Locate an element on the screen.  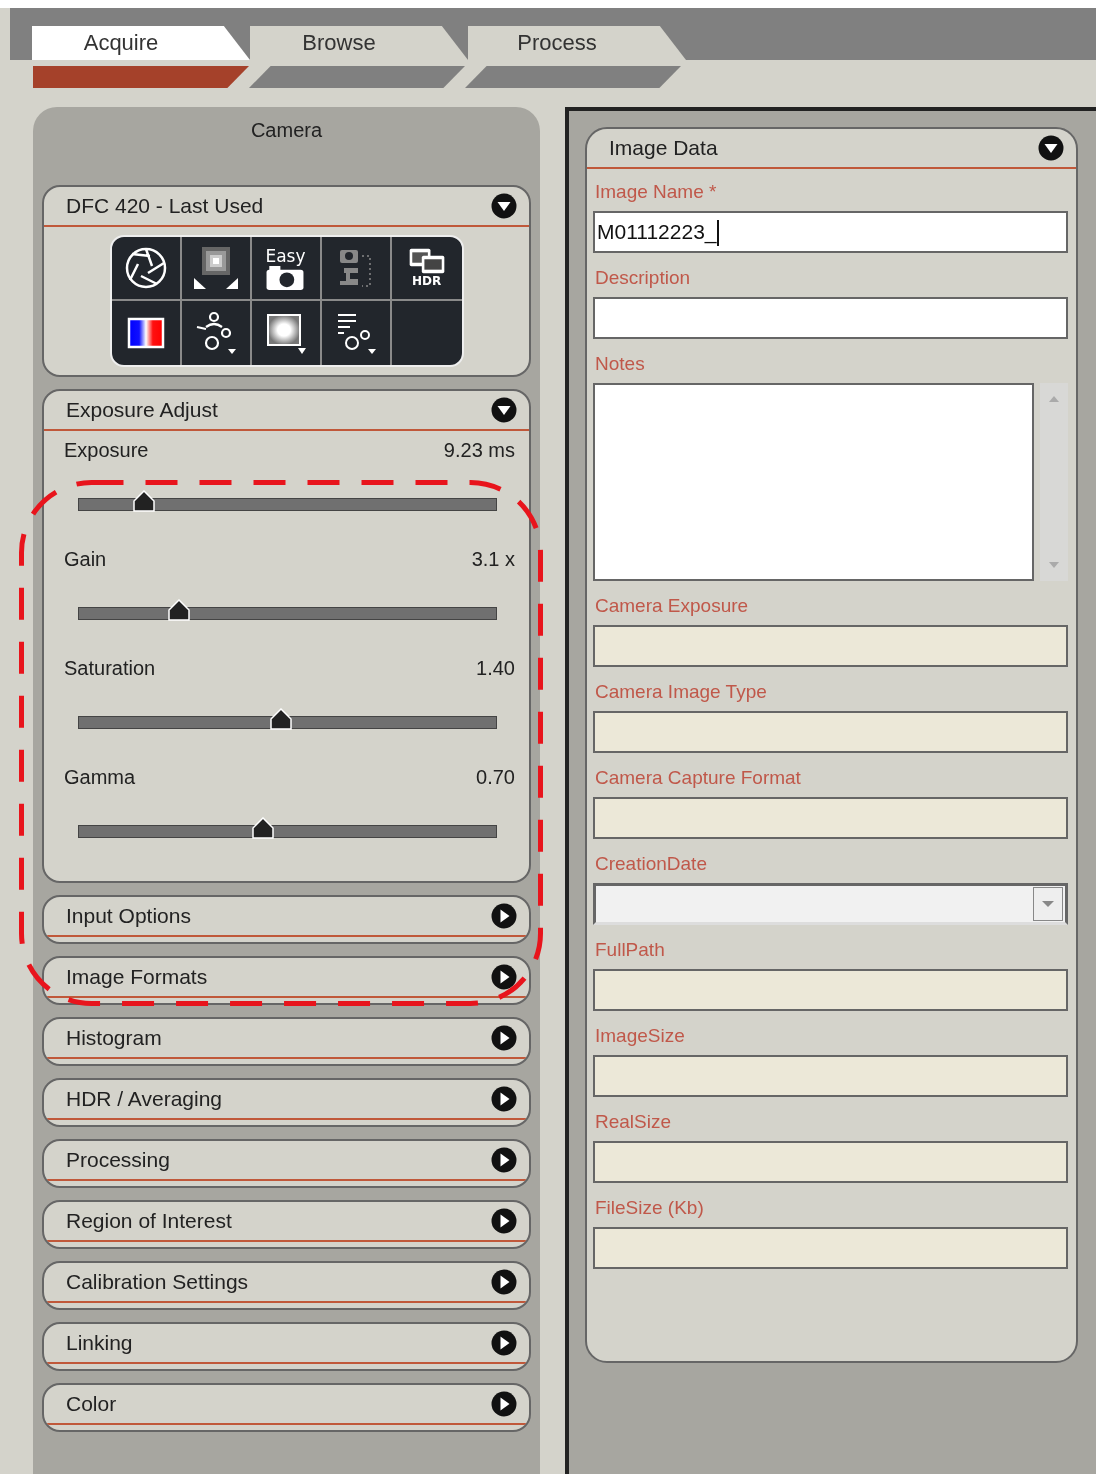
field-label: Description is located at coordinates (643, 278).